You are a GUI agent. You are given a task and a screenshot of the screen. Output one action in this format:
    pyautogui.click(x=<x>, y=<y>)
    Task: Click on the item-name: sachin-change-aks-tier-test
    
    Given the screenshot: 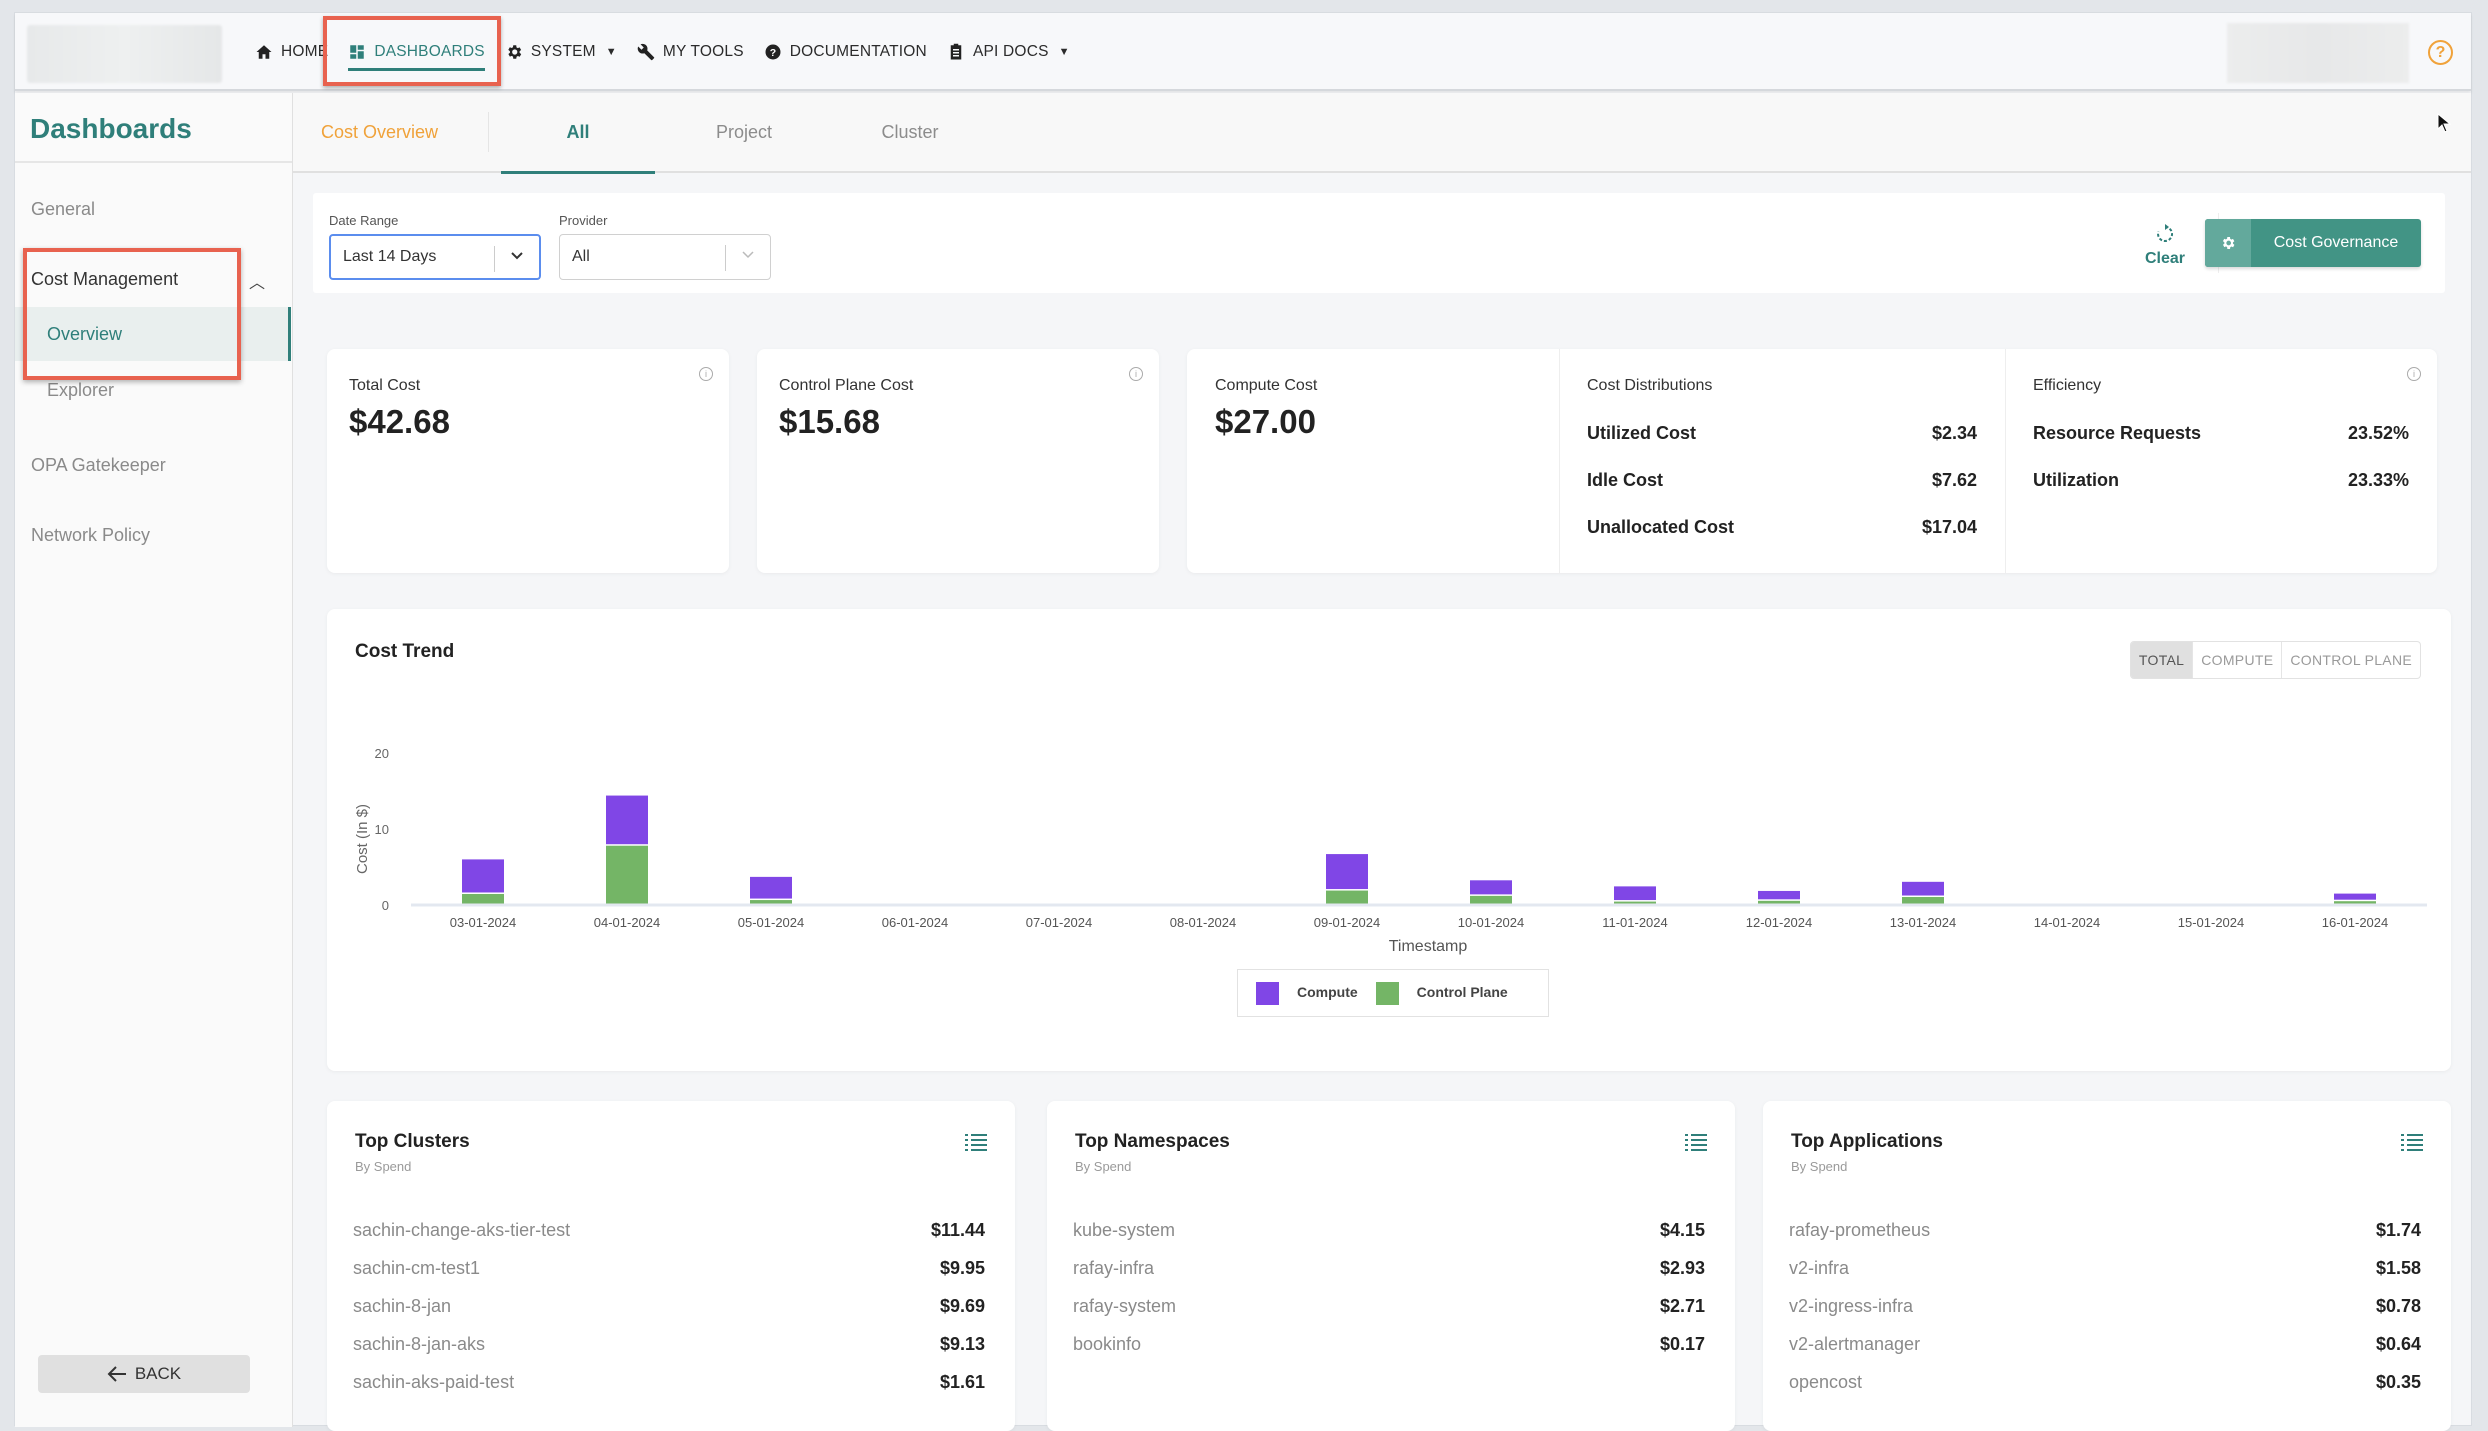 What is the action you would take?
    pyautogui.click(x=462, y=1229)
    